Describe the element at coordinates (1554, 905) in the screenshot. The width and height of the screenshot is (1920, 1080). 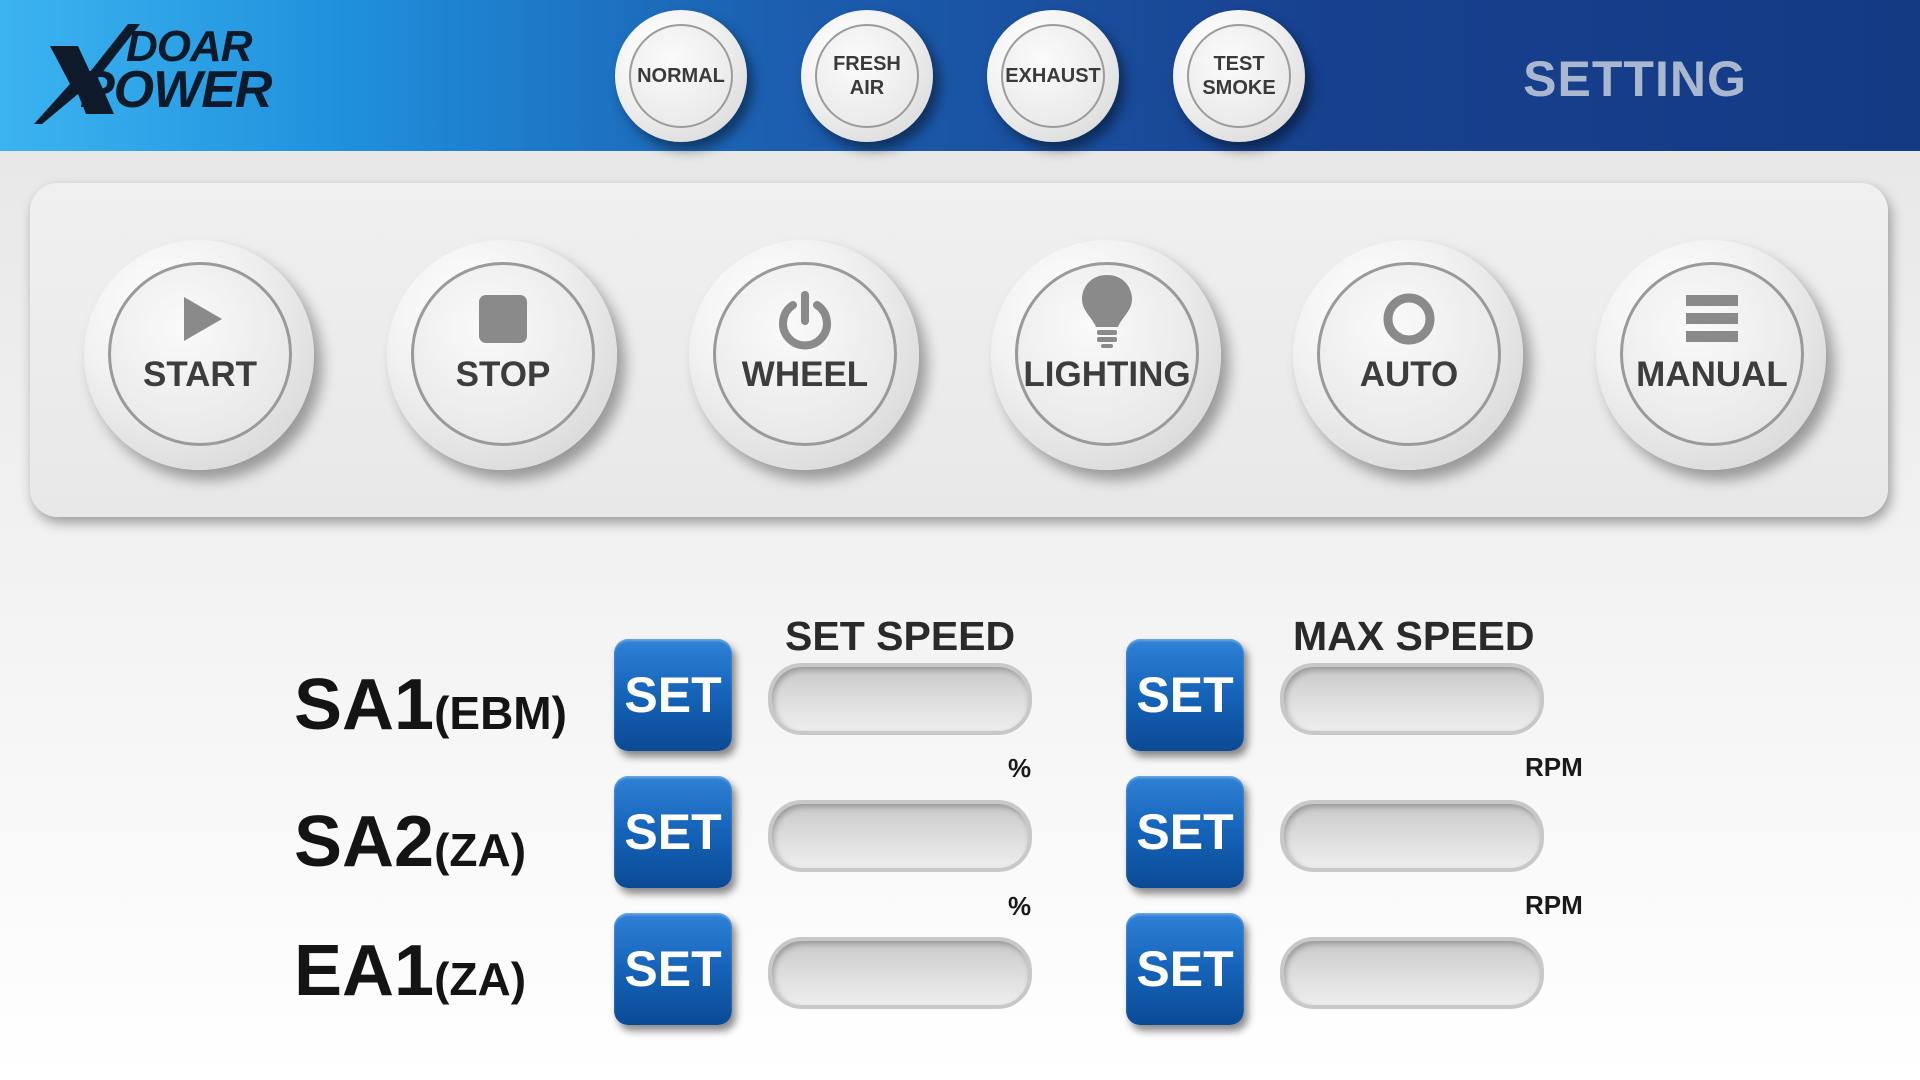
I see `sa2-max-speed-unit: RPM` at that location.